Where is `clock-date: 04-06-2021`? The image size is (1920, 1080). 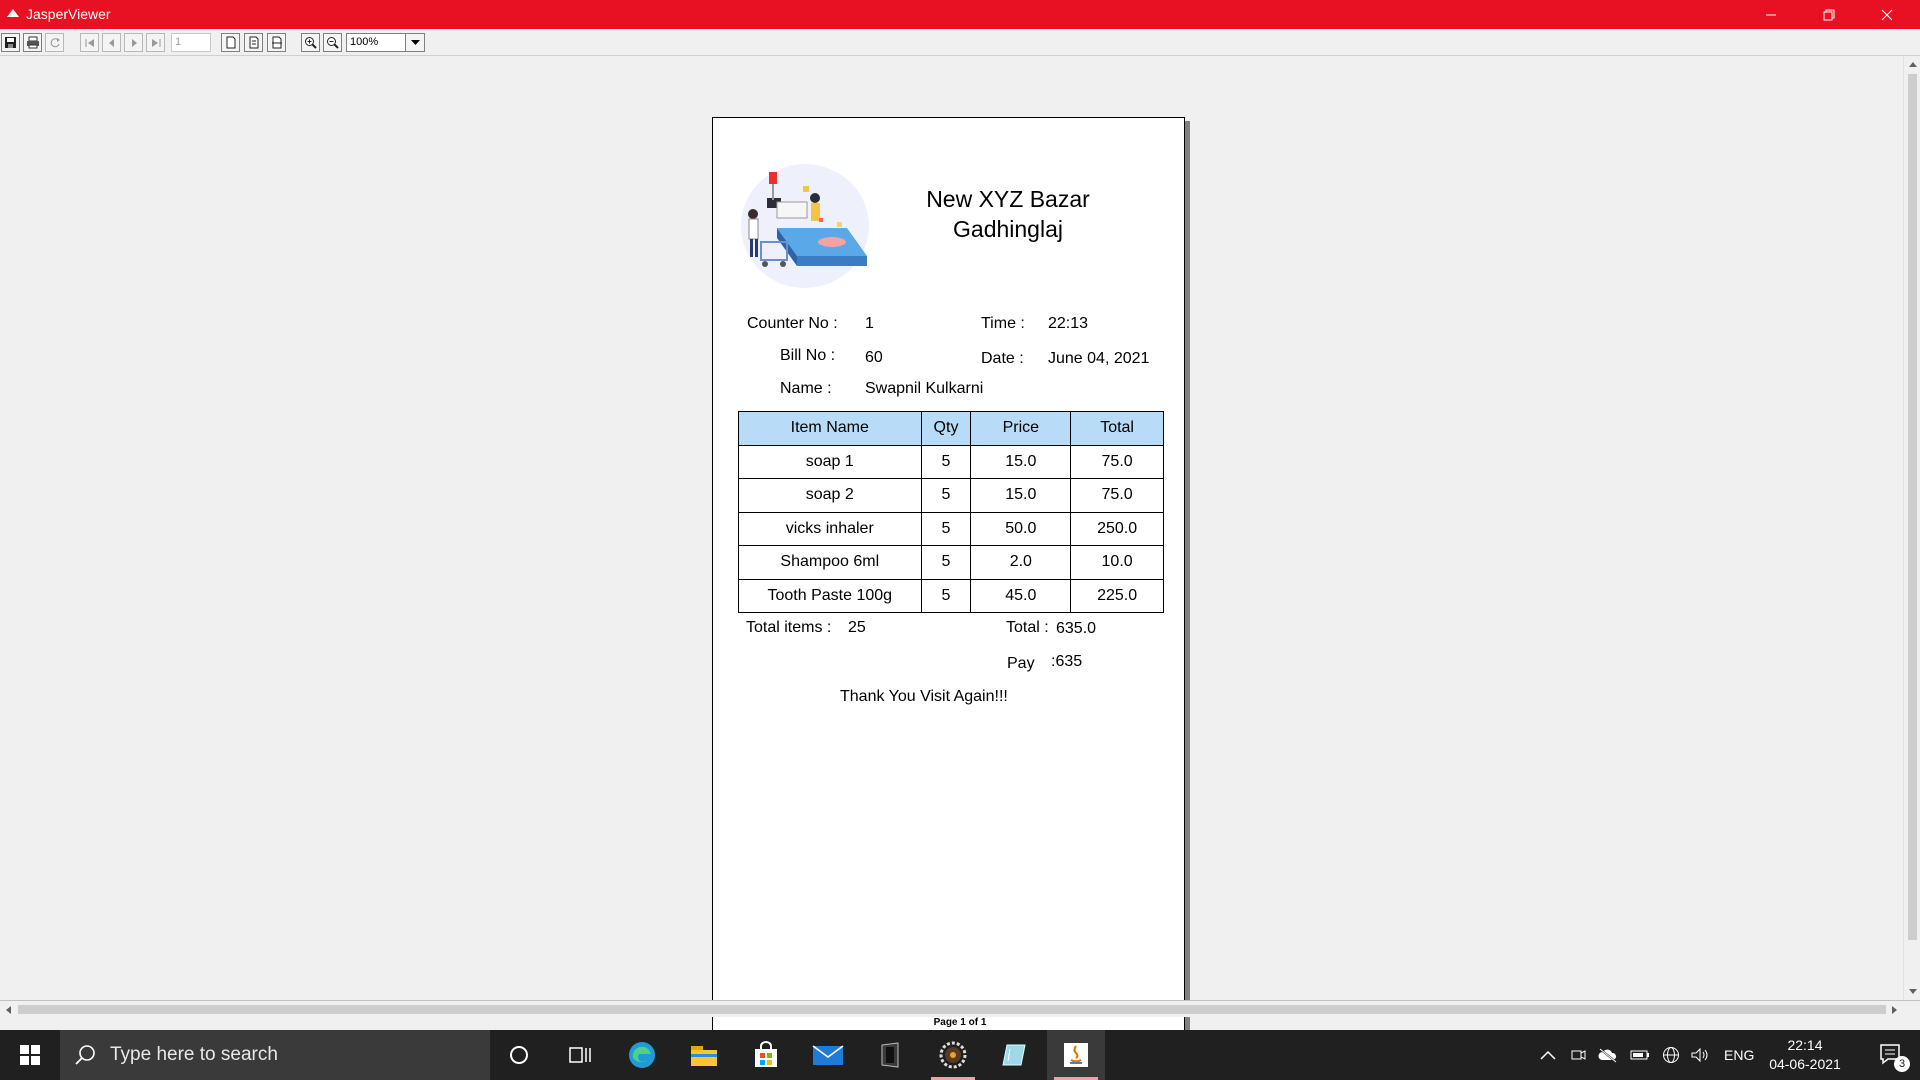
clock-date: 04-06-2021 is located at coordinates (1805, 1064).